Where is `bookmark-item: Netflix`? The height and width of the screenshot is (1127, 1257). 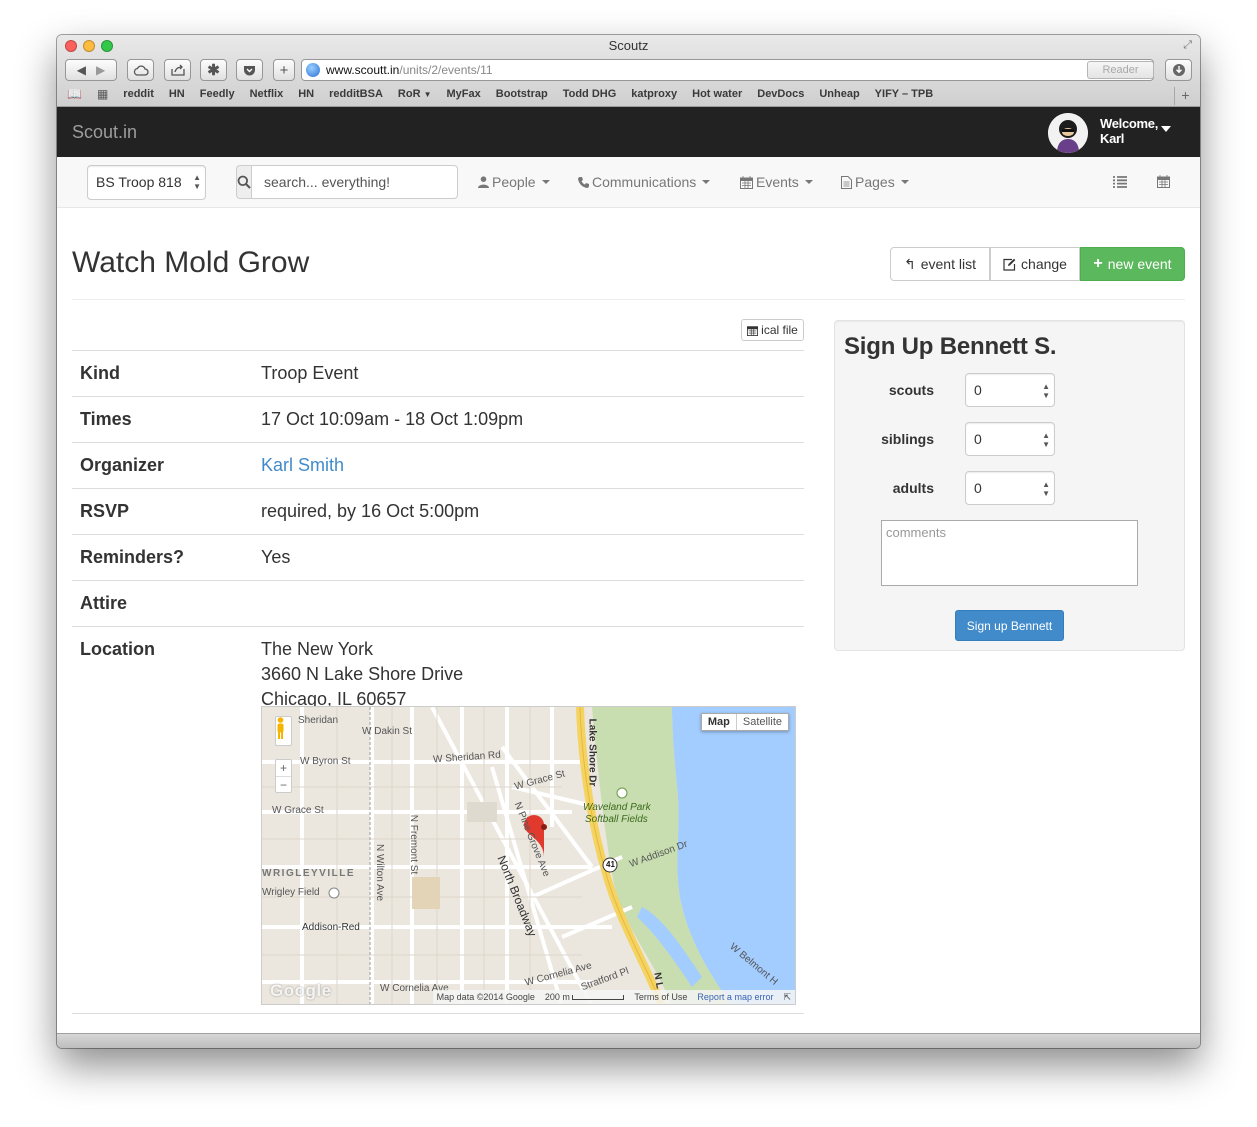
bookmark-item: Netflix is located at coordinates (267, 94).